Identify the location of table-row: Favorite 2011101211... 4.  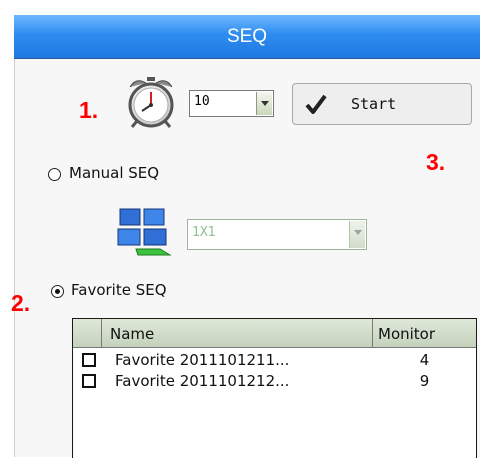
(274, 360).